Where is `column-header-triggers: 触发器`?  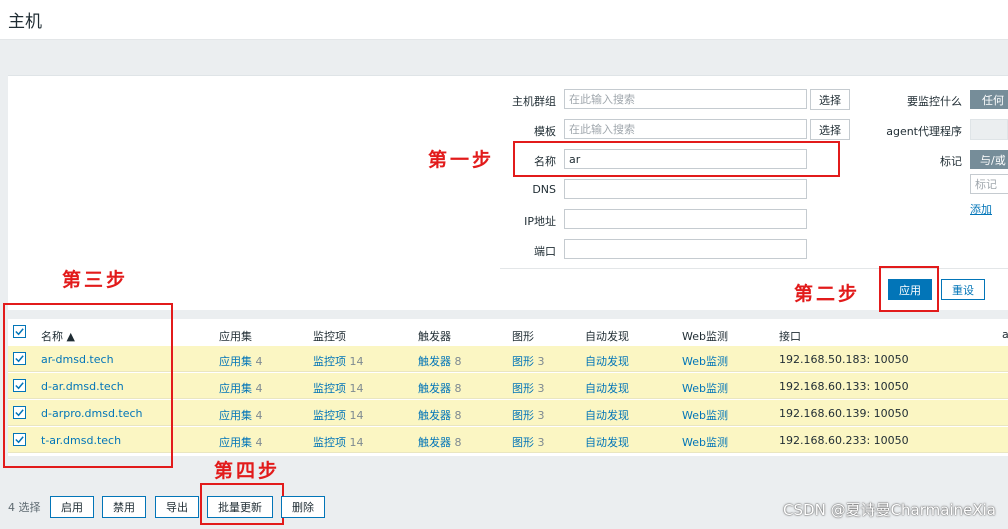
column-header-triggers: 触发器 is located at coordinates (434, 336).